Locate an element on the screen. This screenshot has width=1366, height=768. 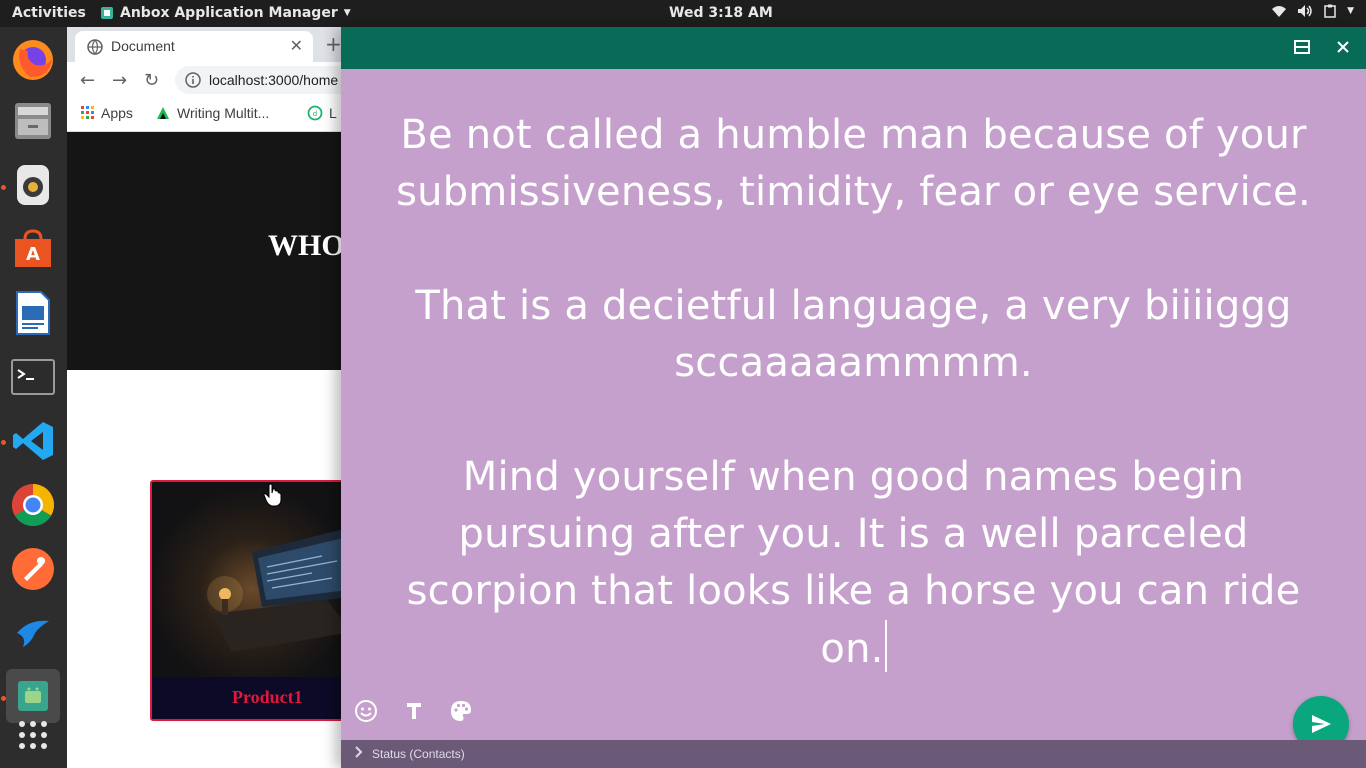
system-menu-arrow-icon: ▼ is located at coordinates (1350, 11).